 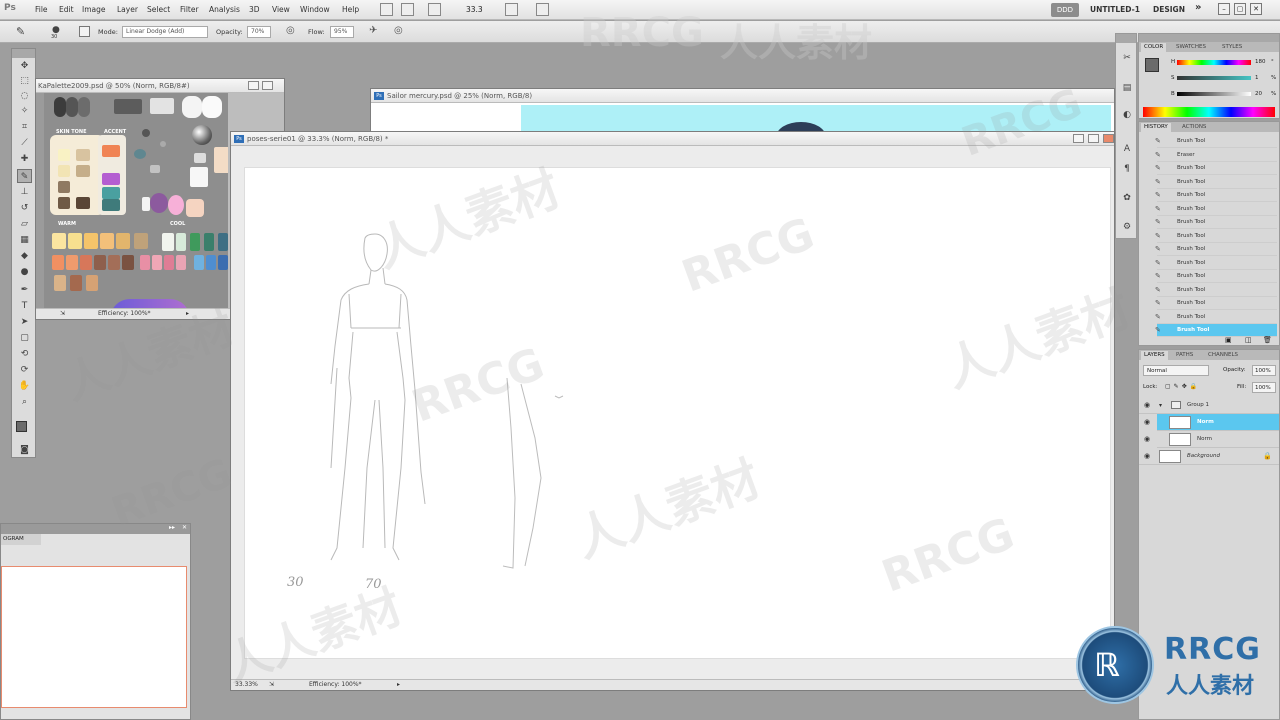 What do you see at coordinates (474, 9) in the screenshot?
I see `zoom-level: 33.3` at bounding box center [474, 9].